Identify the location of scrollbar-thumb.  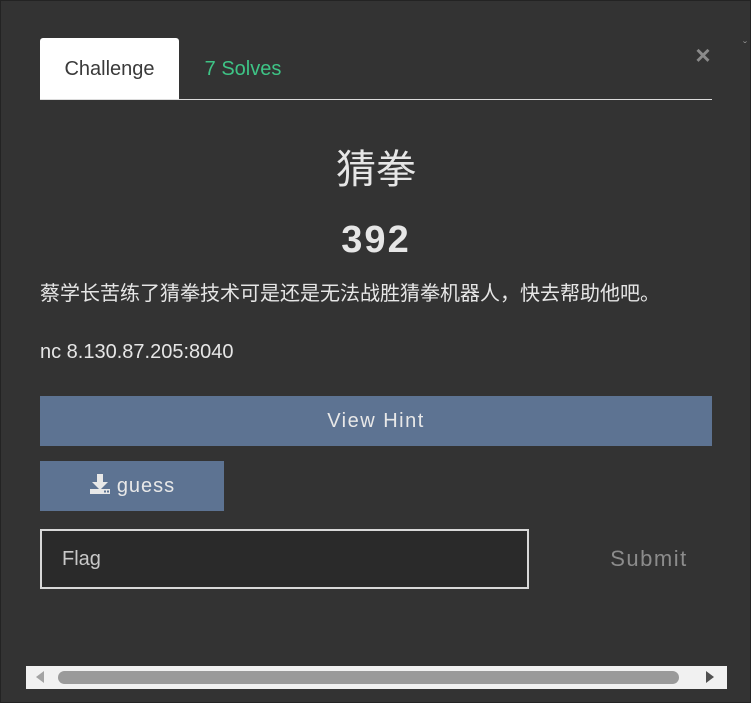
(368, 677).